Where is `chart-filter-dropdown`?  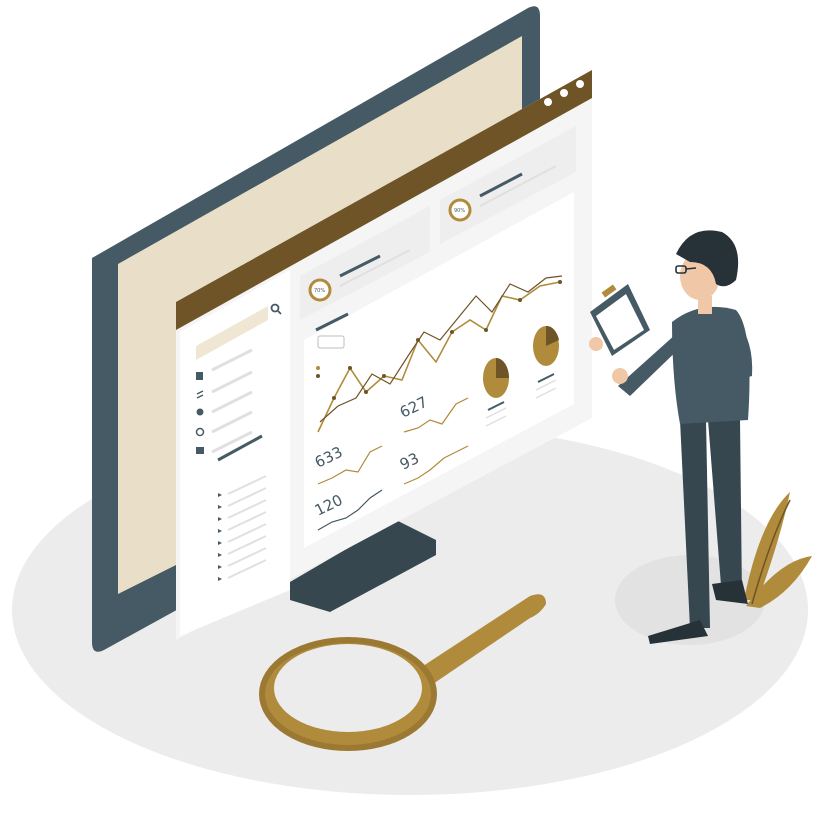
chart-filter-dropdown is located at coordinates (331, 342).